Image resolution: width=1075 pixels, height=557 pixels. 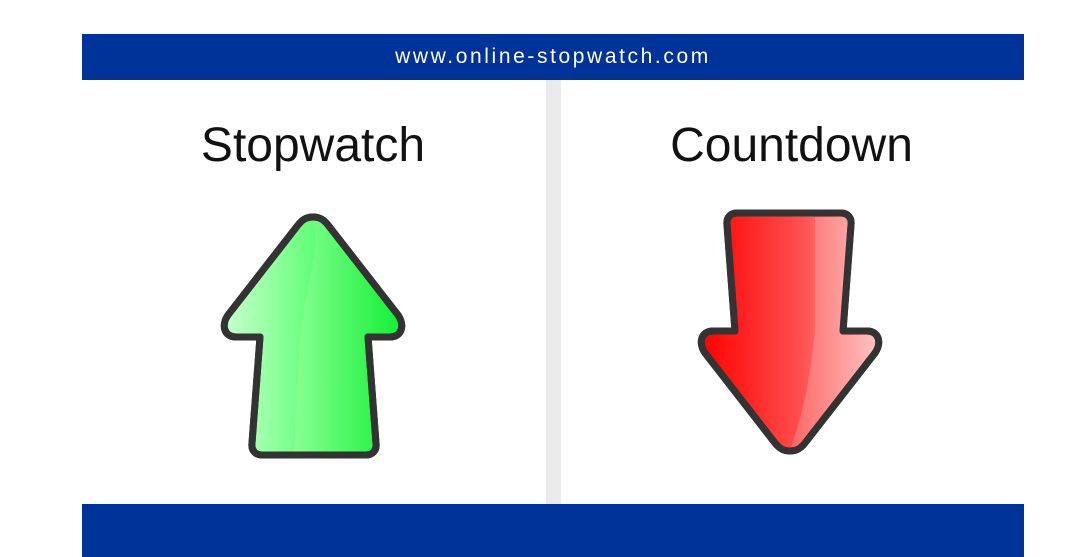 I want to click on site-header-bar: www.online-stopwatch.com, so click(x=553, y=57).